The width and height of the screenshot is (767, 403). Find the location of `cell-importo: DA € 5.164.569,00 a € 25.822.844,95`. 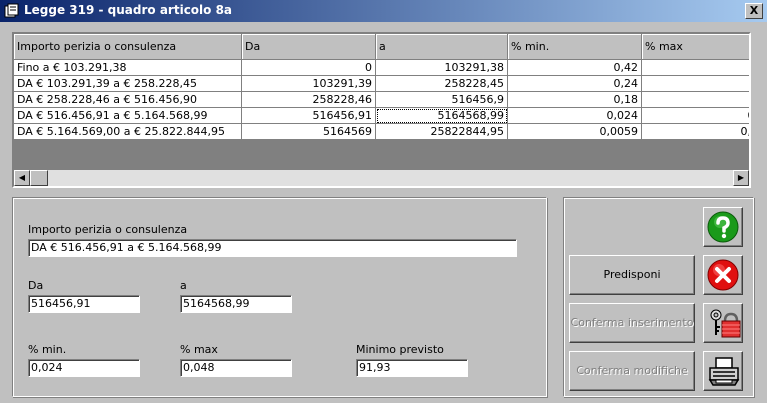

cell-importo: DA € 5.164.569,00 a € 25.822.844,95 is located at coordinates (128, 132).